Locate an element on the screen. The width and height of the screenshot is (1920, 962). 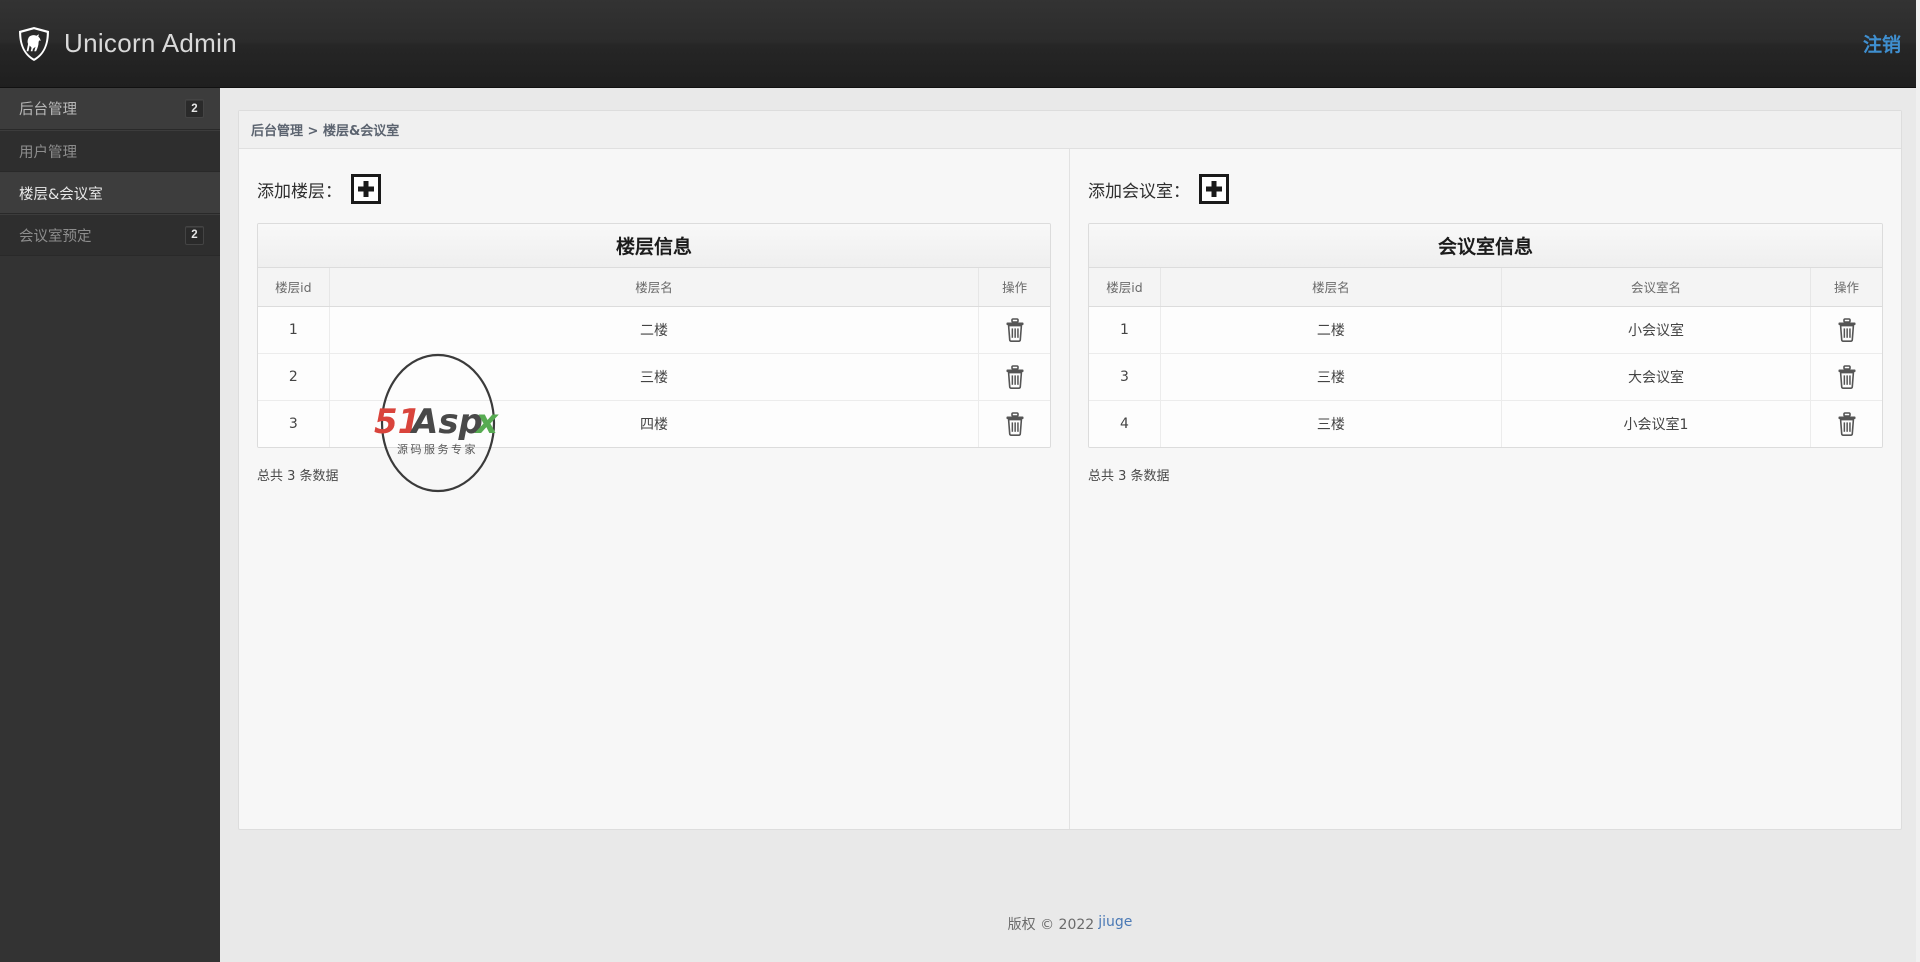
footer-author-link: jiuge is located at coordinates (1115, 922).